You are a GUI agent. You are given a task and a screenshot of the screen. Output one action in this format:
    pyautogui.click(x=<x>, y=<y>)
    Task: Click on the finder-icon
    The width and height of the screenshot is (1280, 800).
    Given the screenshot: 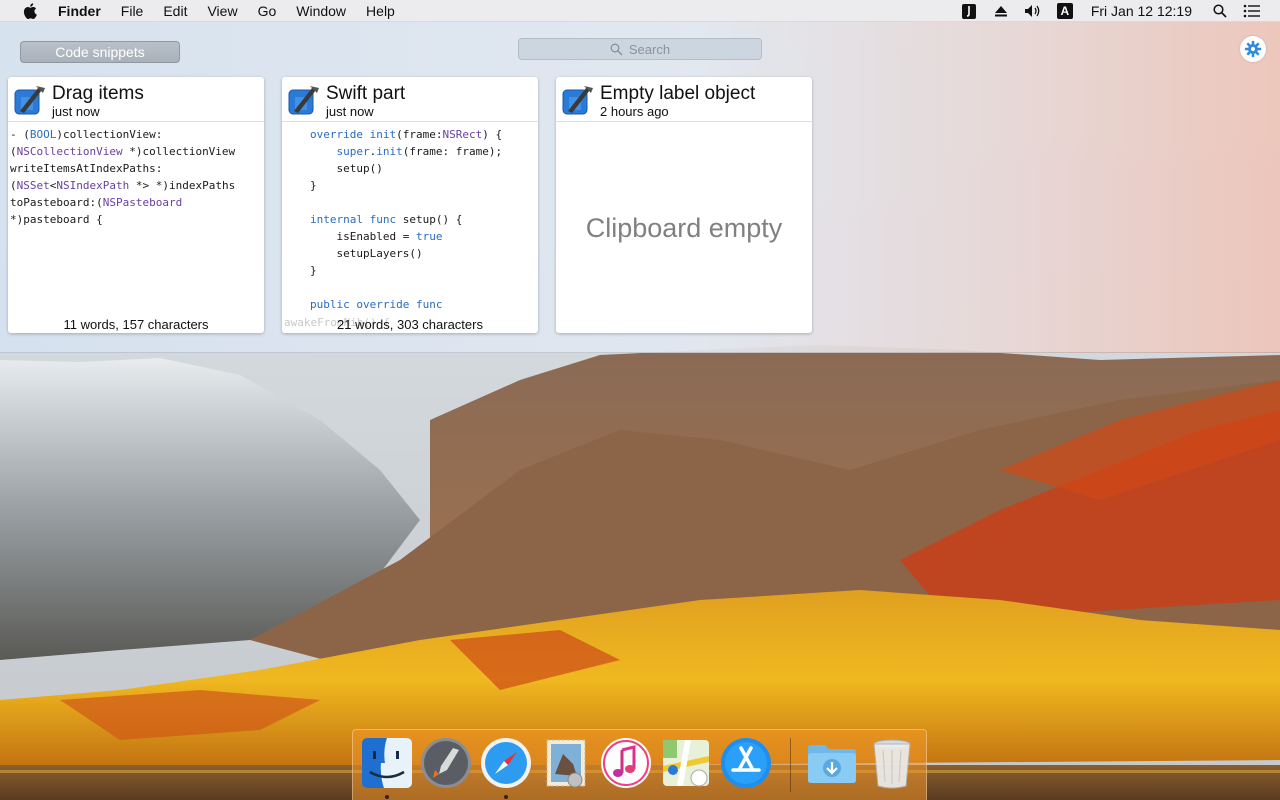 What is the action you would take?
    pyautogui.click(x=387, y=763)
    